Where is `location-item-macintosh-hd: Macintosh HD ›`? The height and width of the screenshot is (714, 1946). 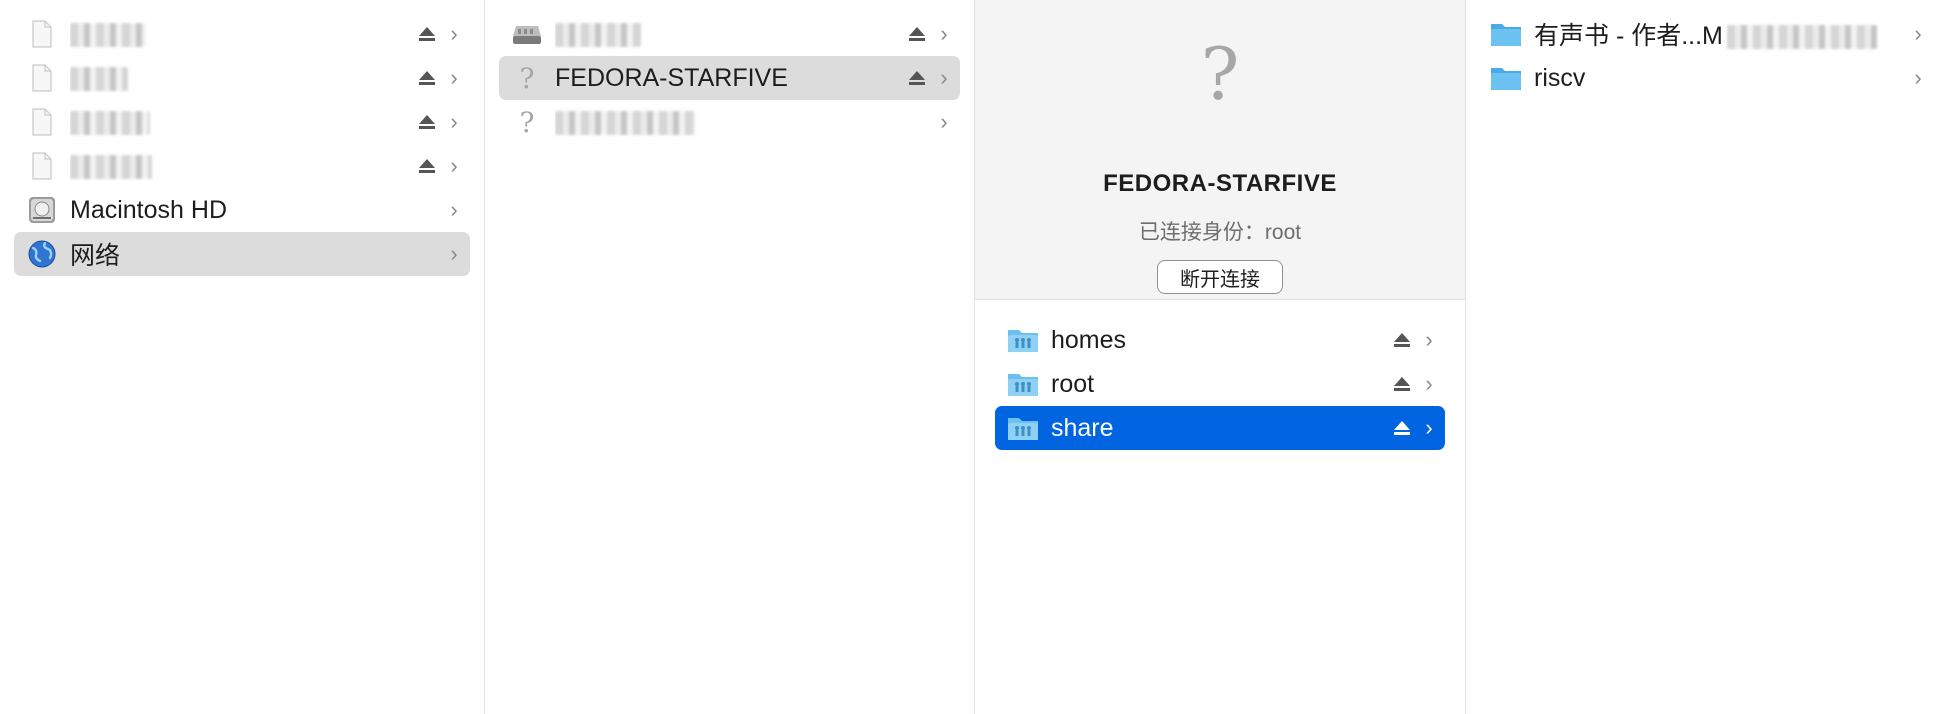 location-item-macintosh-hd: Macintosh HD › is located at coordinates (242, 210).